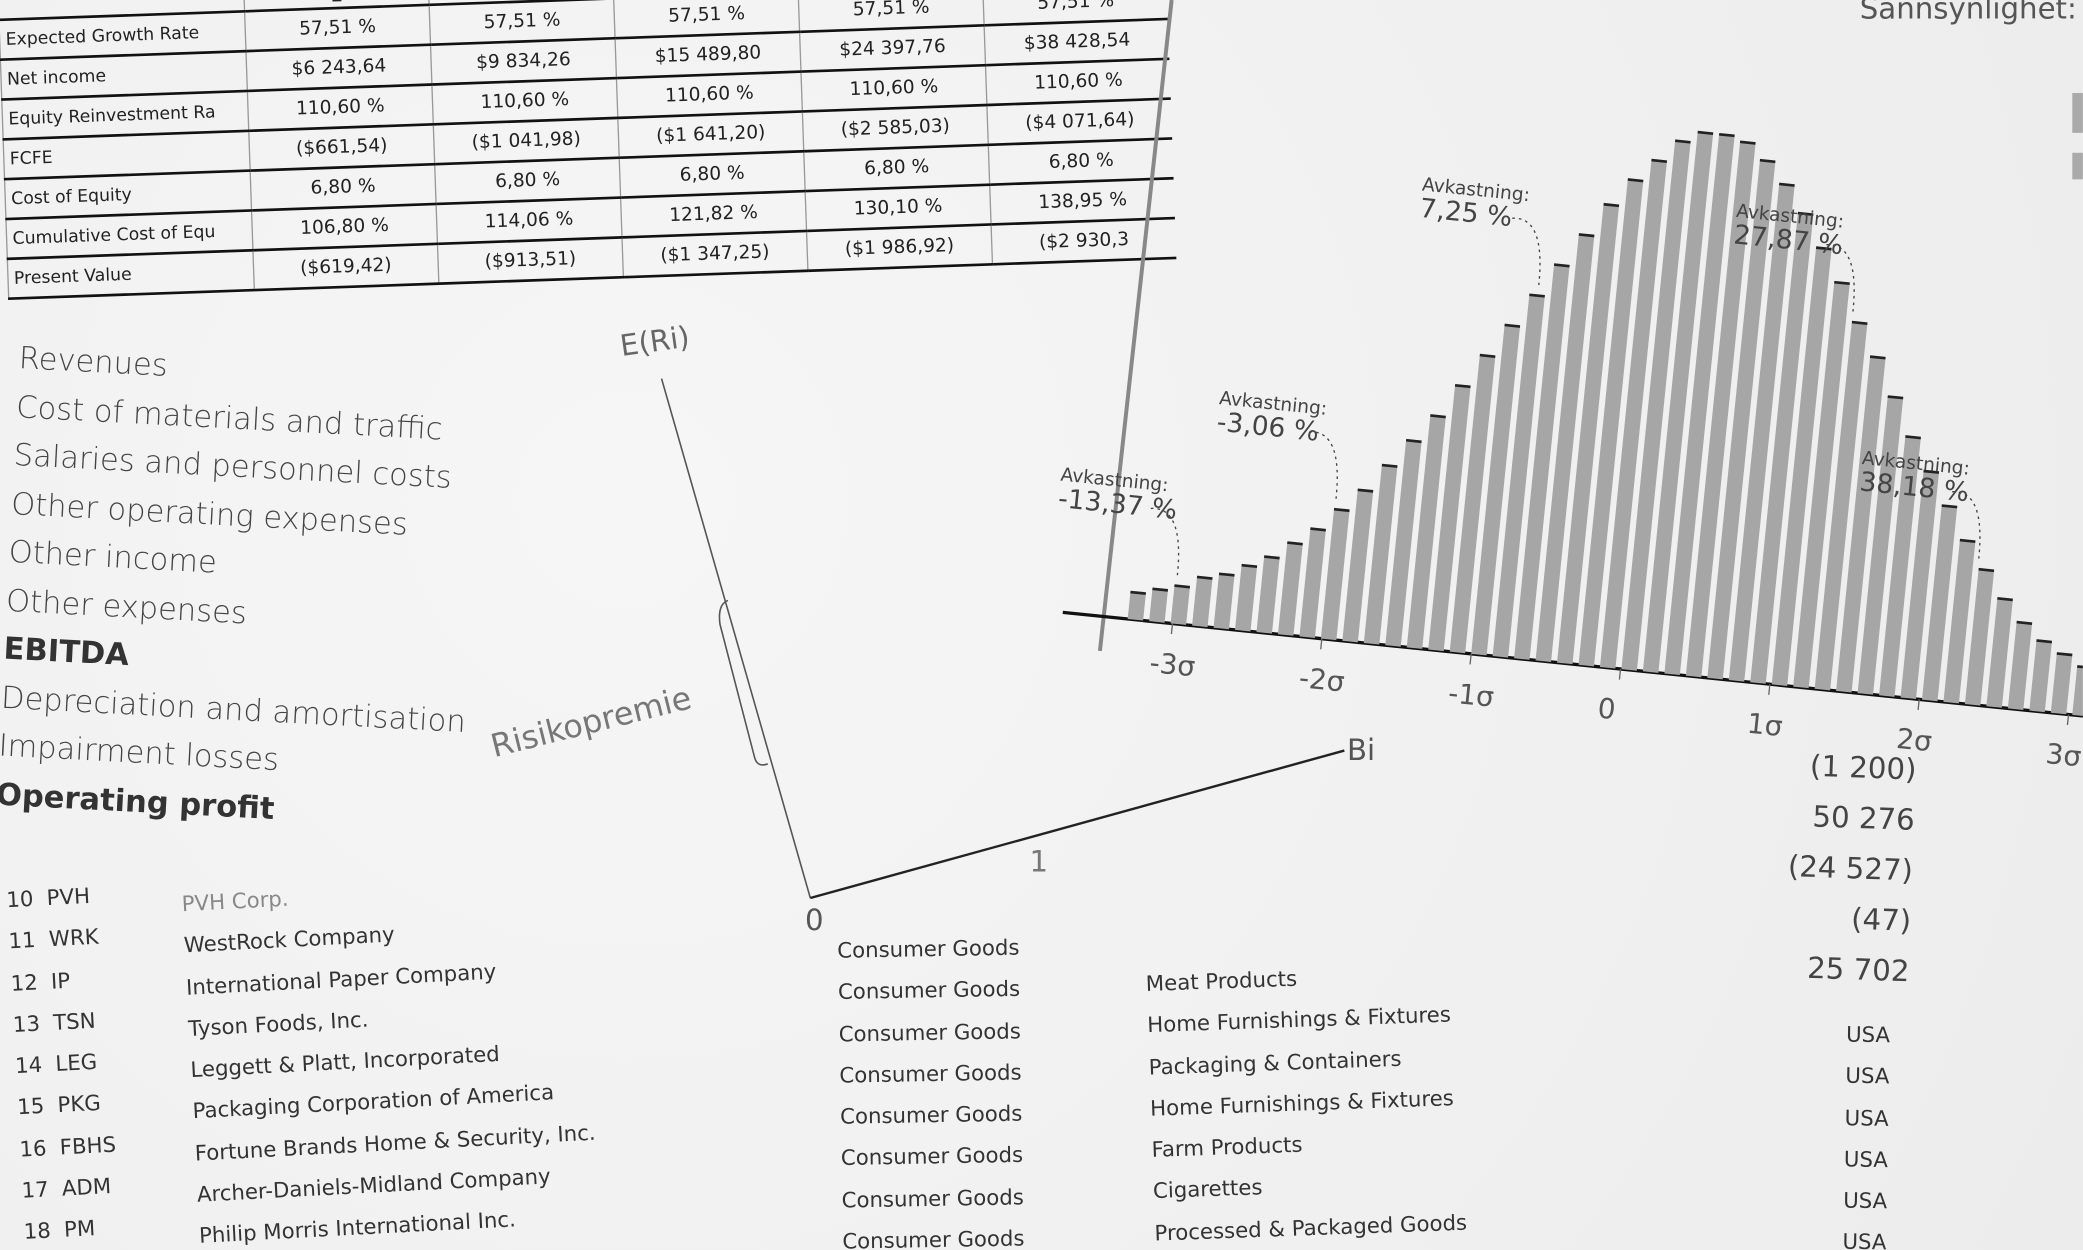 The width and height of the screenshot is (2083, 1250). What do you see at coordinates (30, 1107) in the screenshot?
I see `rank: 15` at bounding box center [30, 1107].